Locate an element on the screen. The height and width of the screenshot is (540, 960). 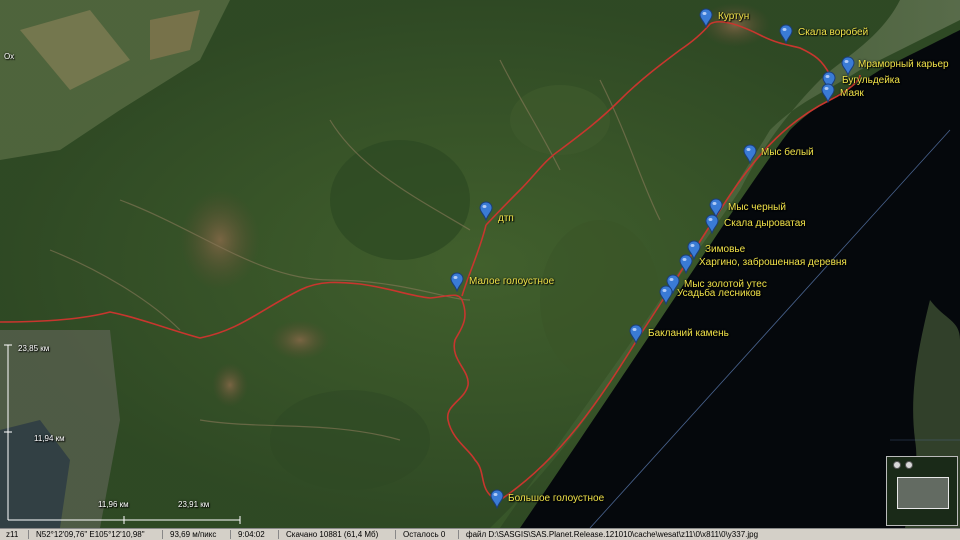
scale-label-a: 23,85 км is located at coordinates (34, 348).